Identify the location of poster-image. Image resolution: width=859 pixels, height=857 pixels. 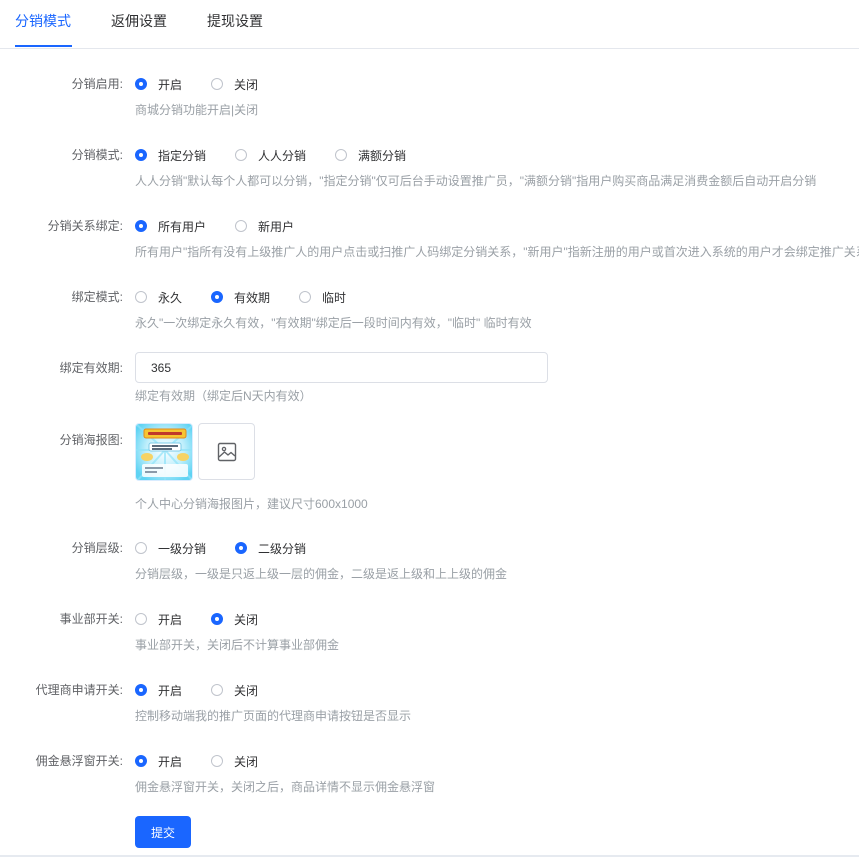
(164, 452).